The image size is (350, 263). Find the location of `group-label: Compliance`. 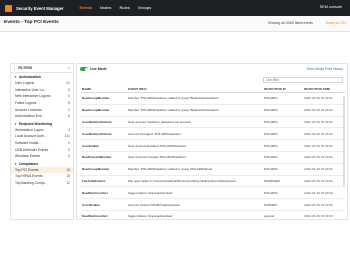

group-label: Compliance is located at coordinates (28, 163).